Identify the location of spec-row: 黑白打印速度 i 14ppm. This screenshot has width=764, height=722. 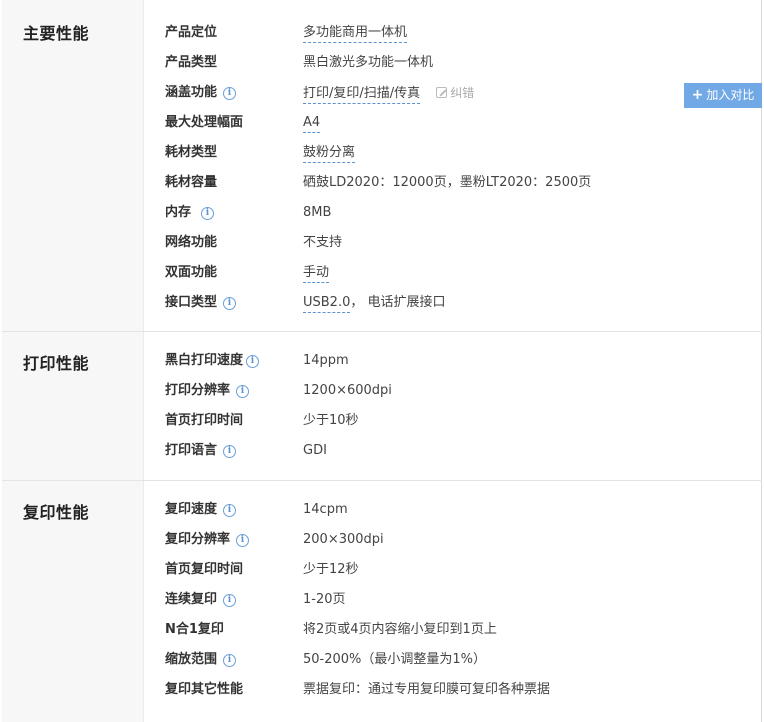
(382, 361).